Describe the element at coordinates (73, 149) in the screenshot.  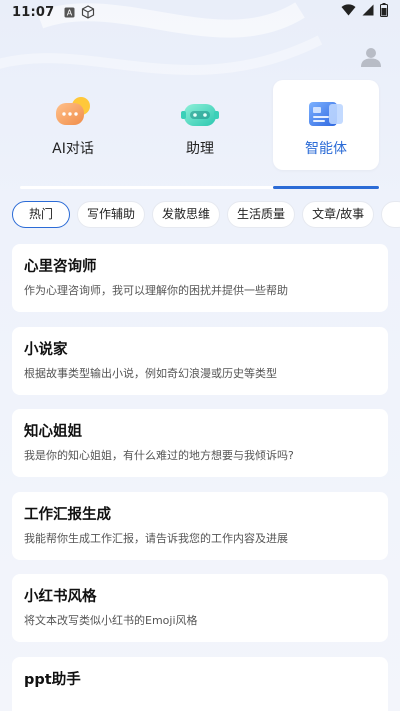
I see `tab-label: AI对话` at that location.